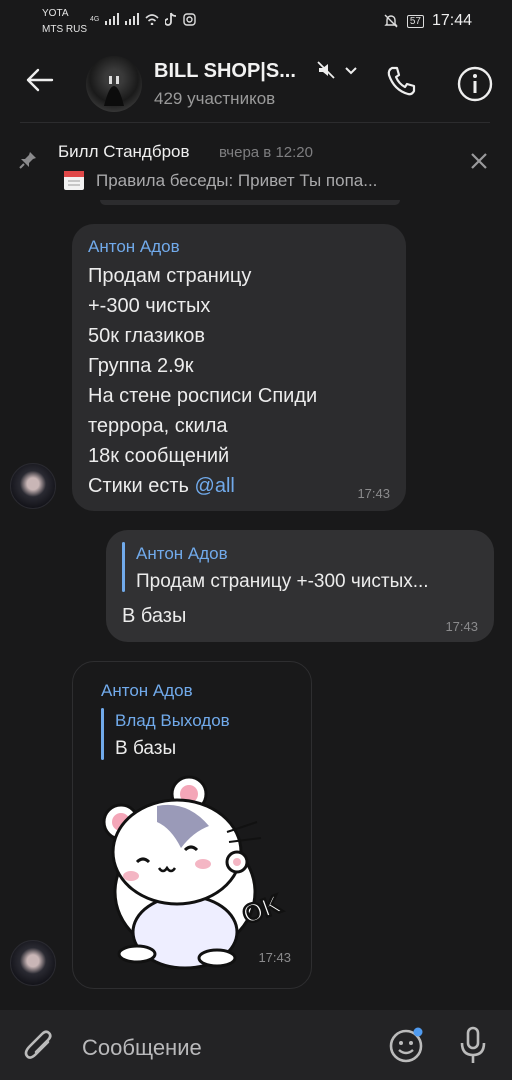  I want to click on emoji-icon, so click(407, 1045).